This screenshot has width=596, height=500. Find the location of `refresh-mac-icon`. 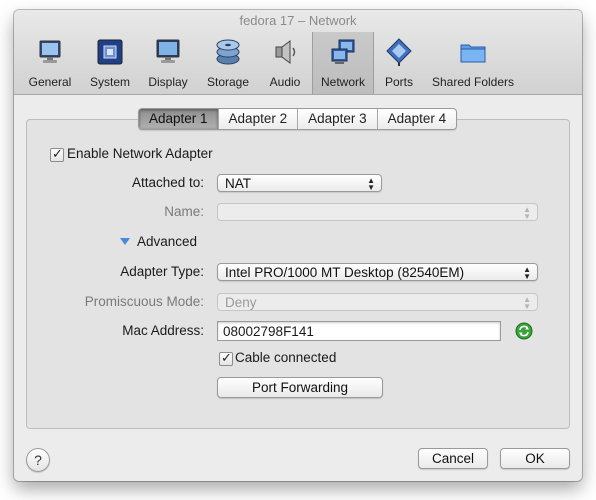

refresh-mac-icon is located at coordinates (524, 331).